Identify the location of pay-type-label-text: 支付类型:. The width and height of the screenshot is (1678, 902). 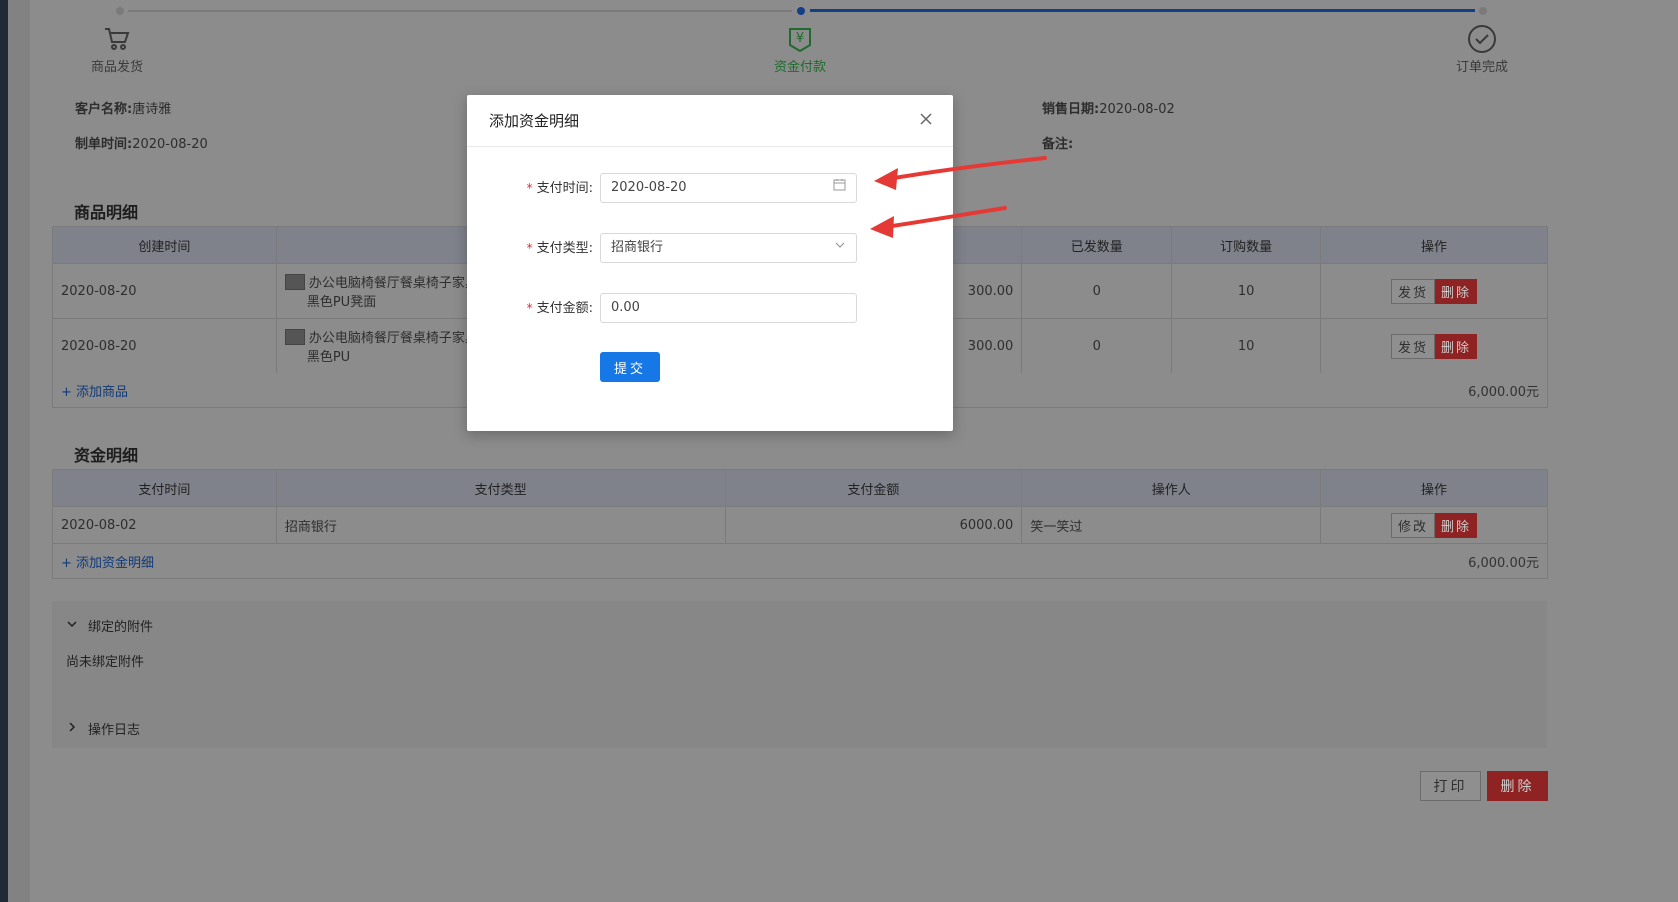
(564, 248).